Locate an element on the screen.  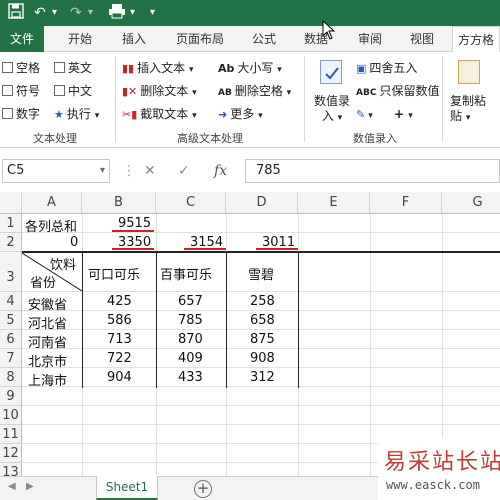
undo-dropdown-icon: ▾ is located at coordinates (54, 13).